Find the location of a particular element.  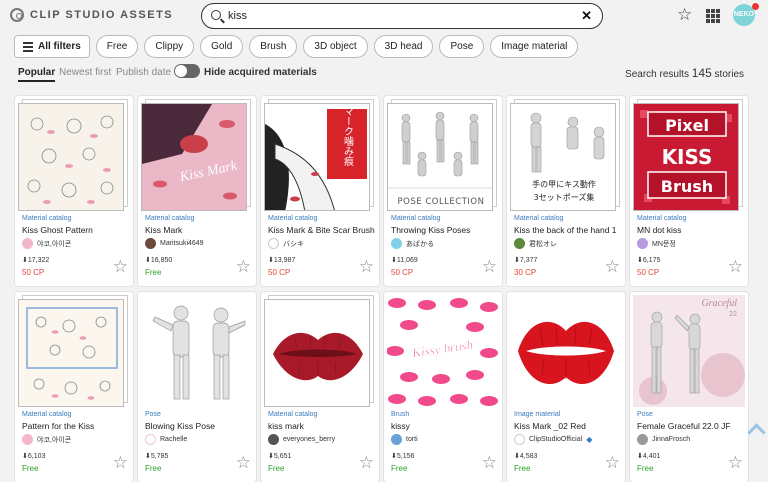

author-name: Maritsuki4649 is located at coordinates (182, 243).